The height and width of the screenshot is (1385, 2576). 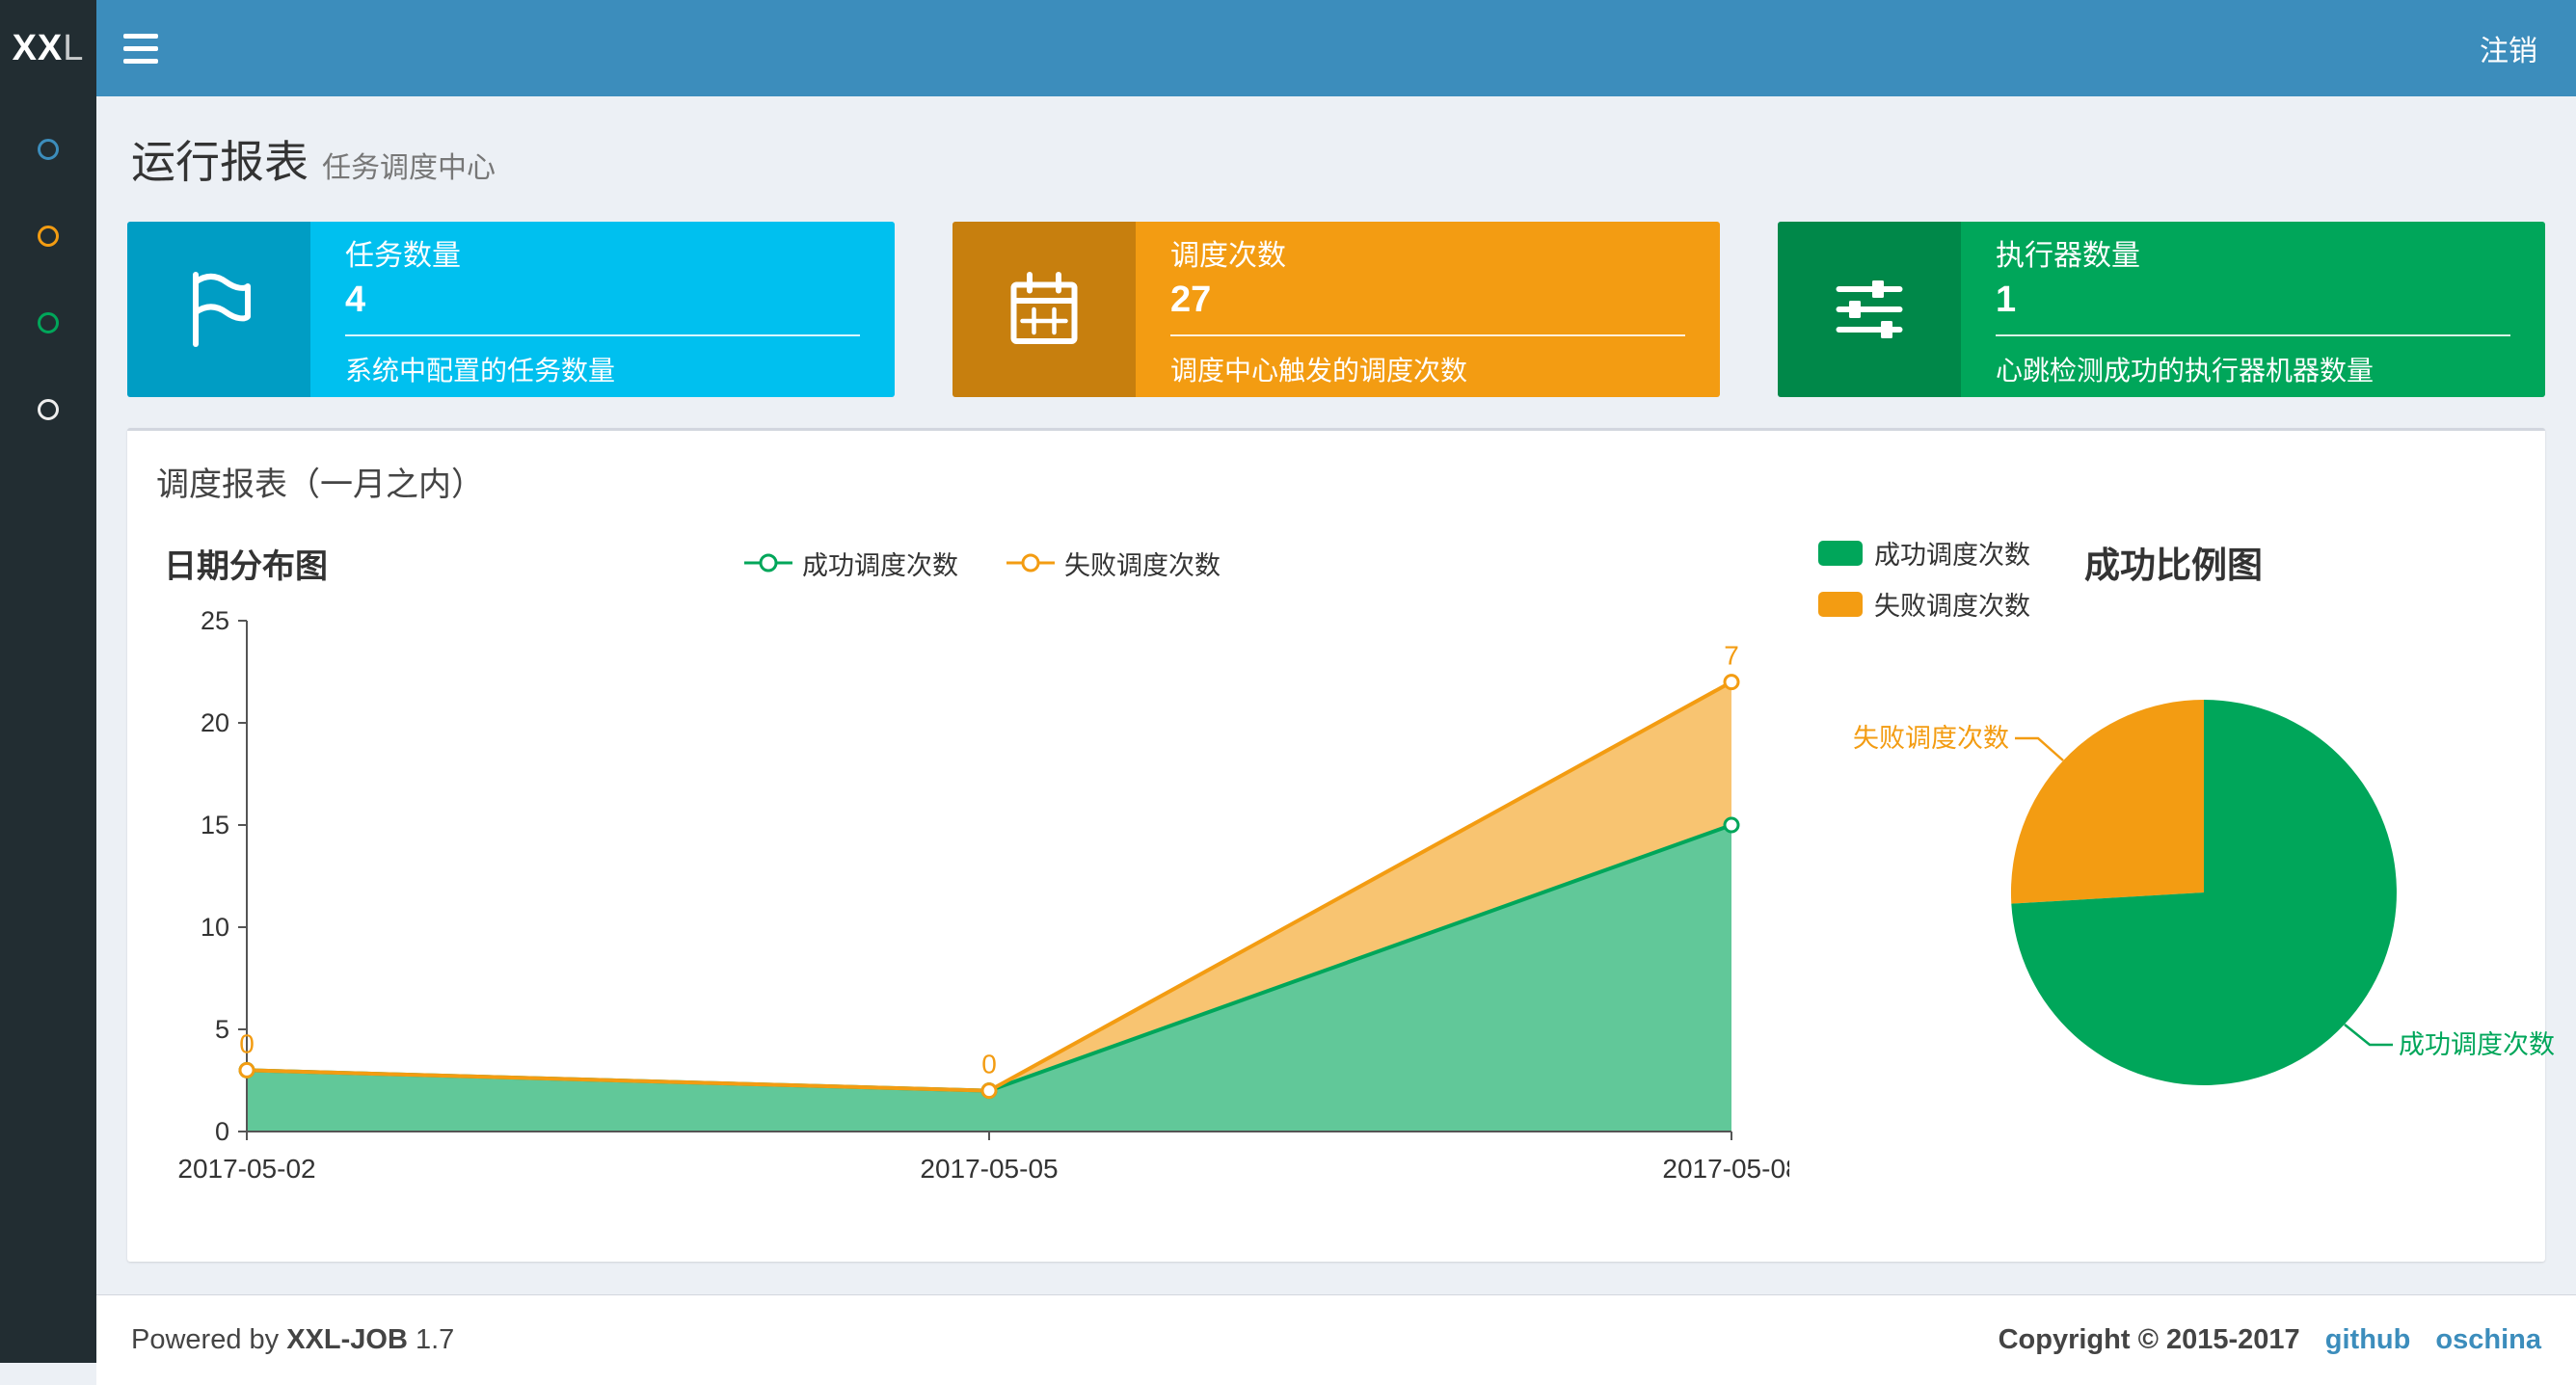 What do you see at coordinates (1044, 309) in the screenshot?
I see `calendar-icon` at bounding box center [1044, 309].